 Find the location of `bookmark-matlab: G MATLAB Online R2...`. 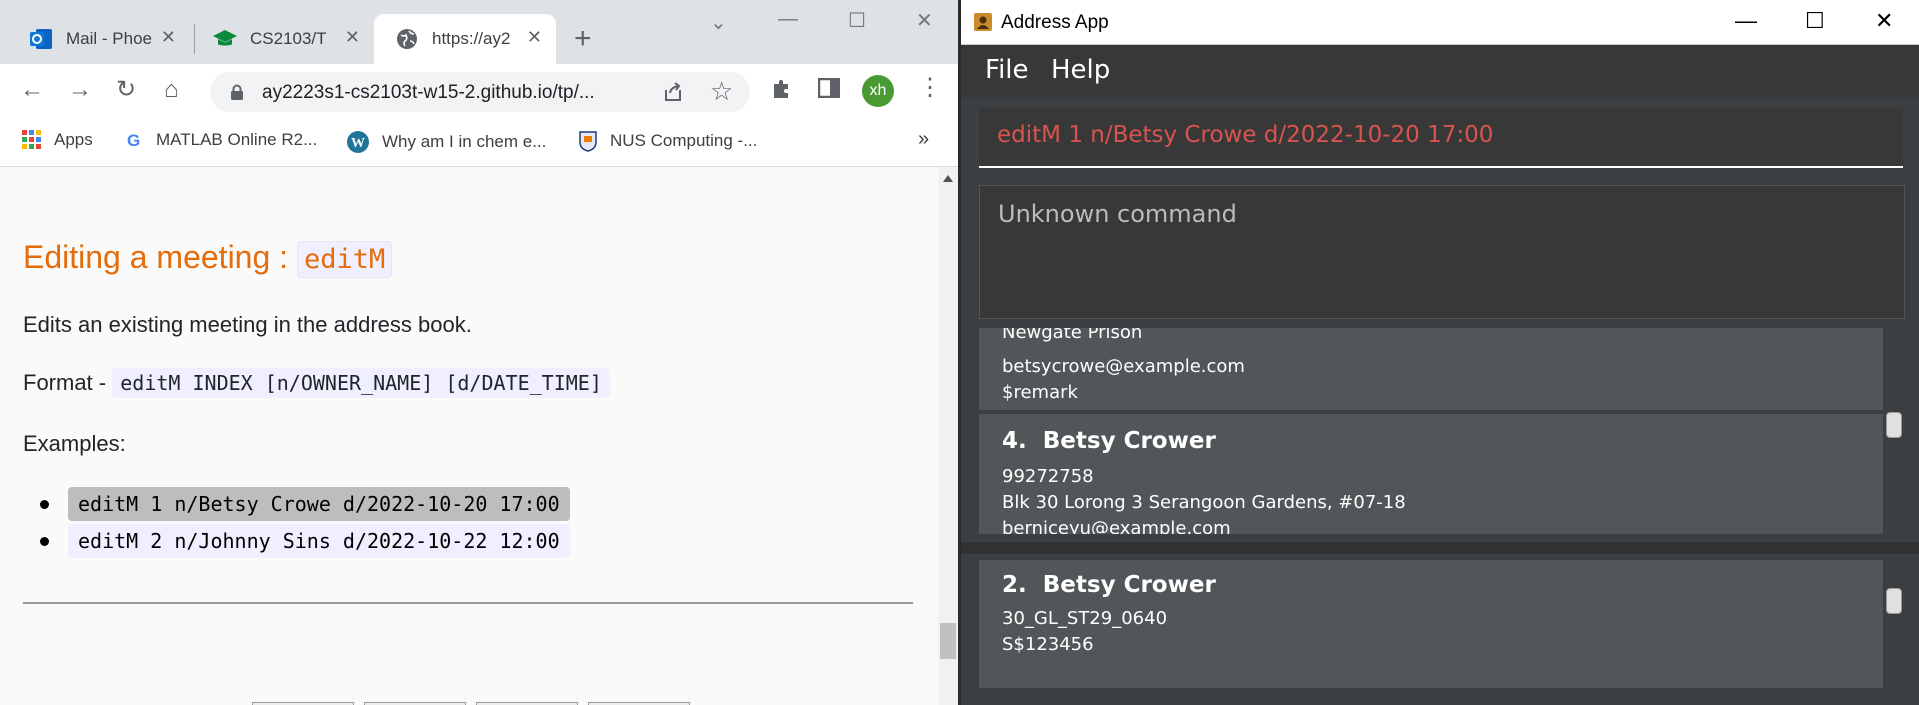

bookmark-matlab: G MATLAB Online R2... is located at coordinates (221, 140).